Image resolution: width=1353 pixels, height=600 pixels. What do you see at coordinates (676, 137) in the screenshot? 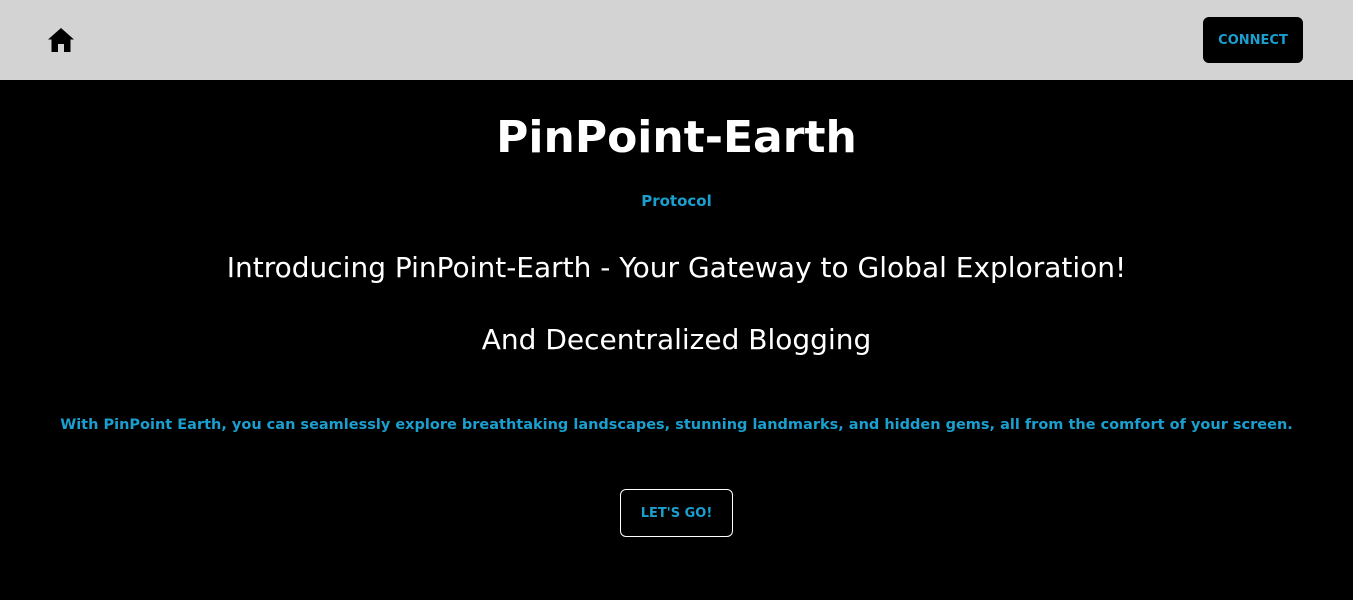
I see `page-title: PinPoint-Earth` at bounding box center [676, 137].